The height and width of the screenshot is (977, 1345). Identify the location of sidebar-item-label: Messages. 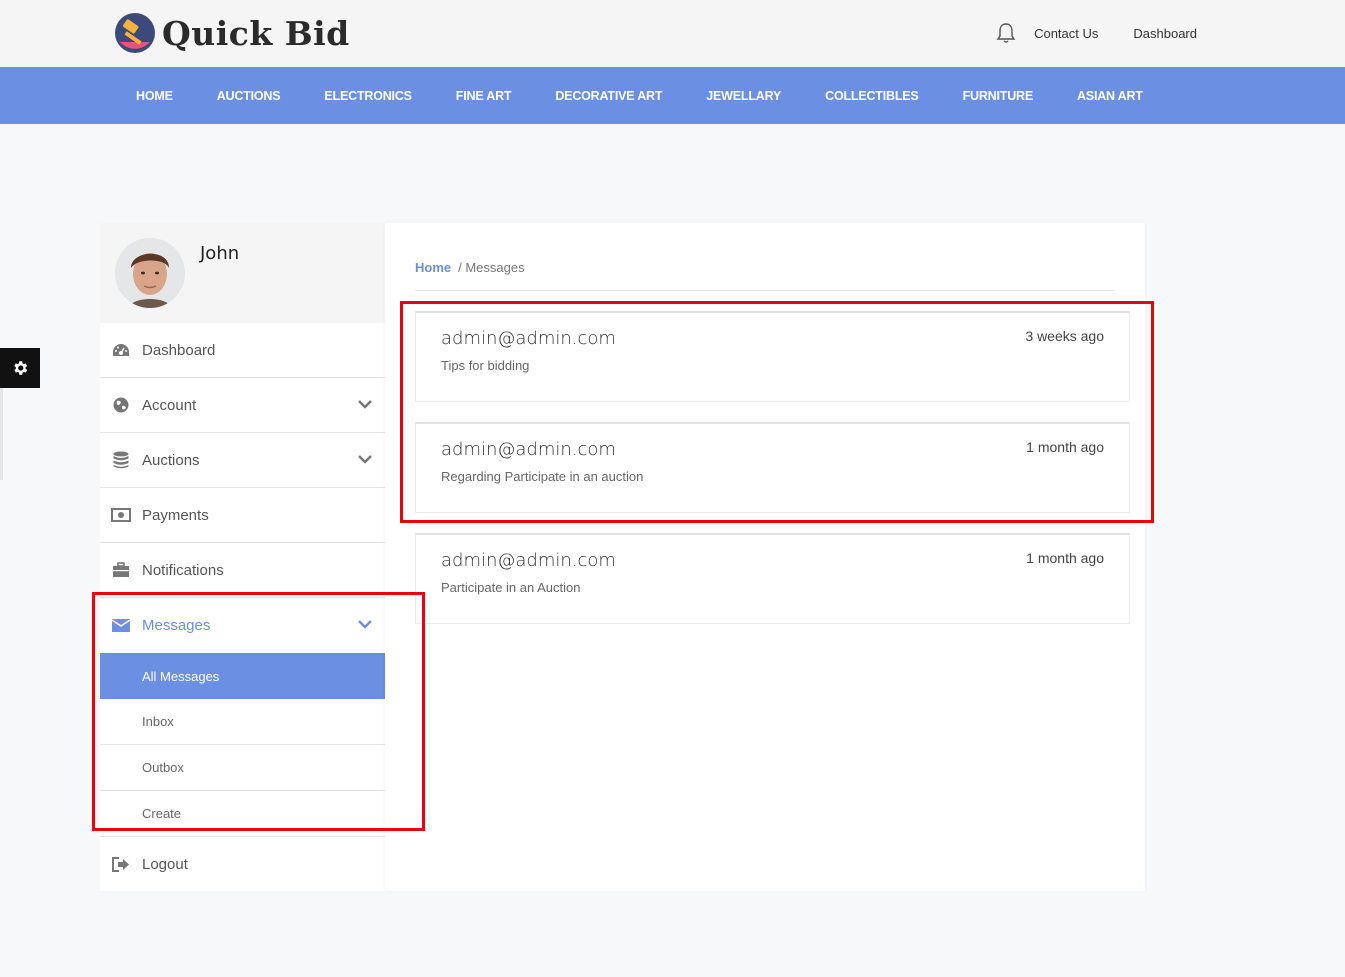
(176, 625).